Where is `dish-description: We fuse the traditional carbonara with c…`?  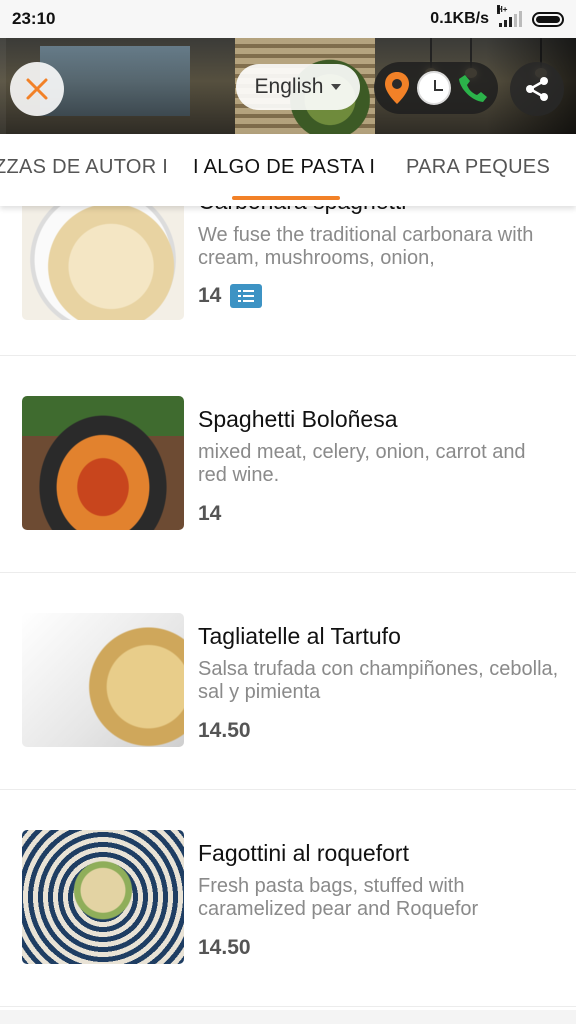
dish-description: We fuse the traditional carbonara with c… is located at coordinates (366, 246).